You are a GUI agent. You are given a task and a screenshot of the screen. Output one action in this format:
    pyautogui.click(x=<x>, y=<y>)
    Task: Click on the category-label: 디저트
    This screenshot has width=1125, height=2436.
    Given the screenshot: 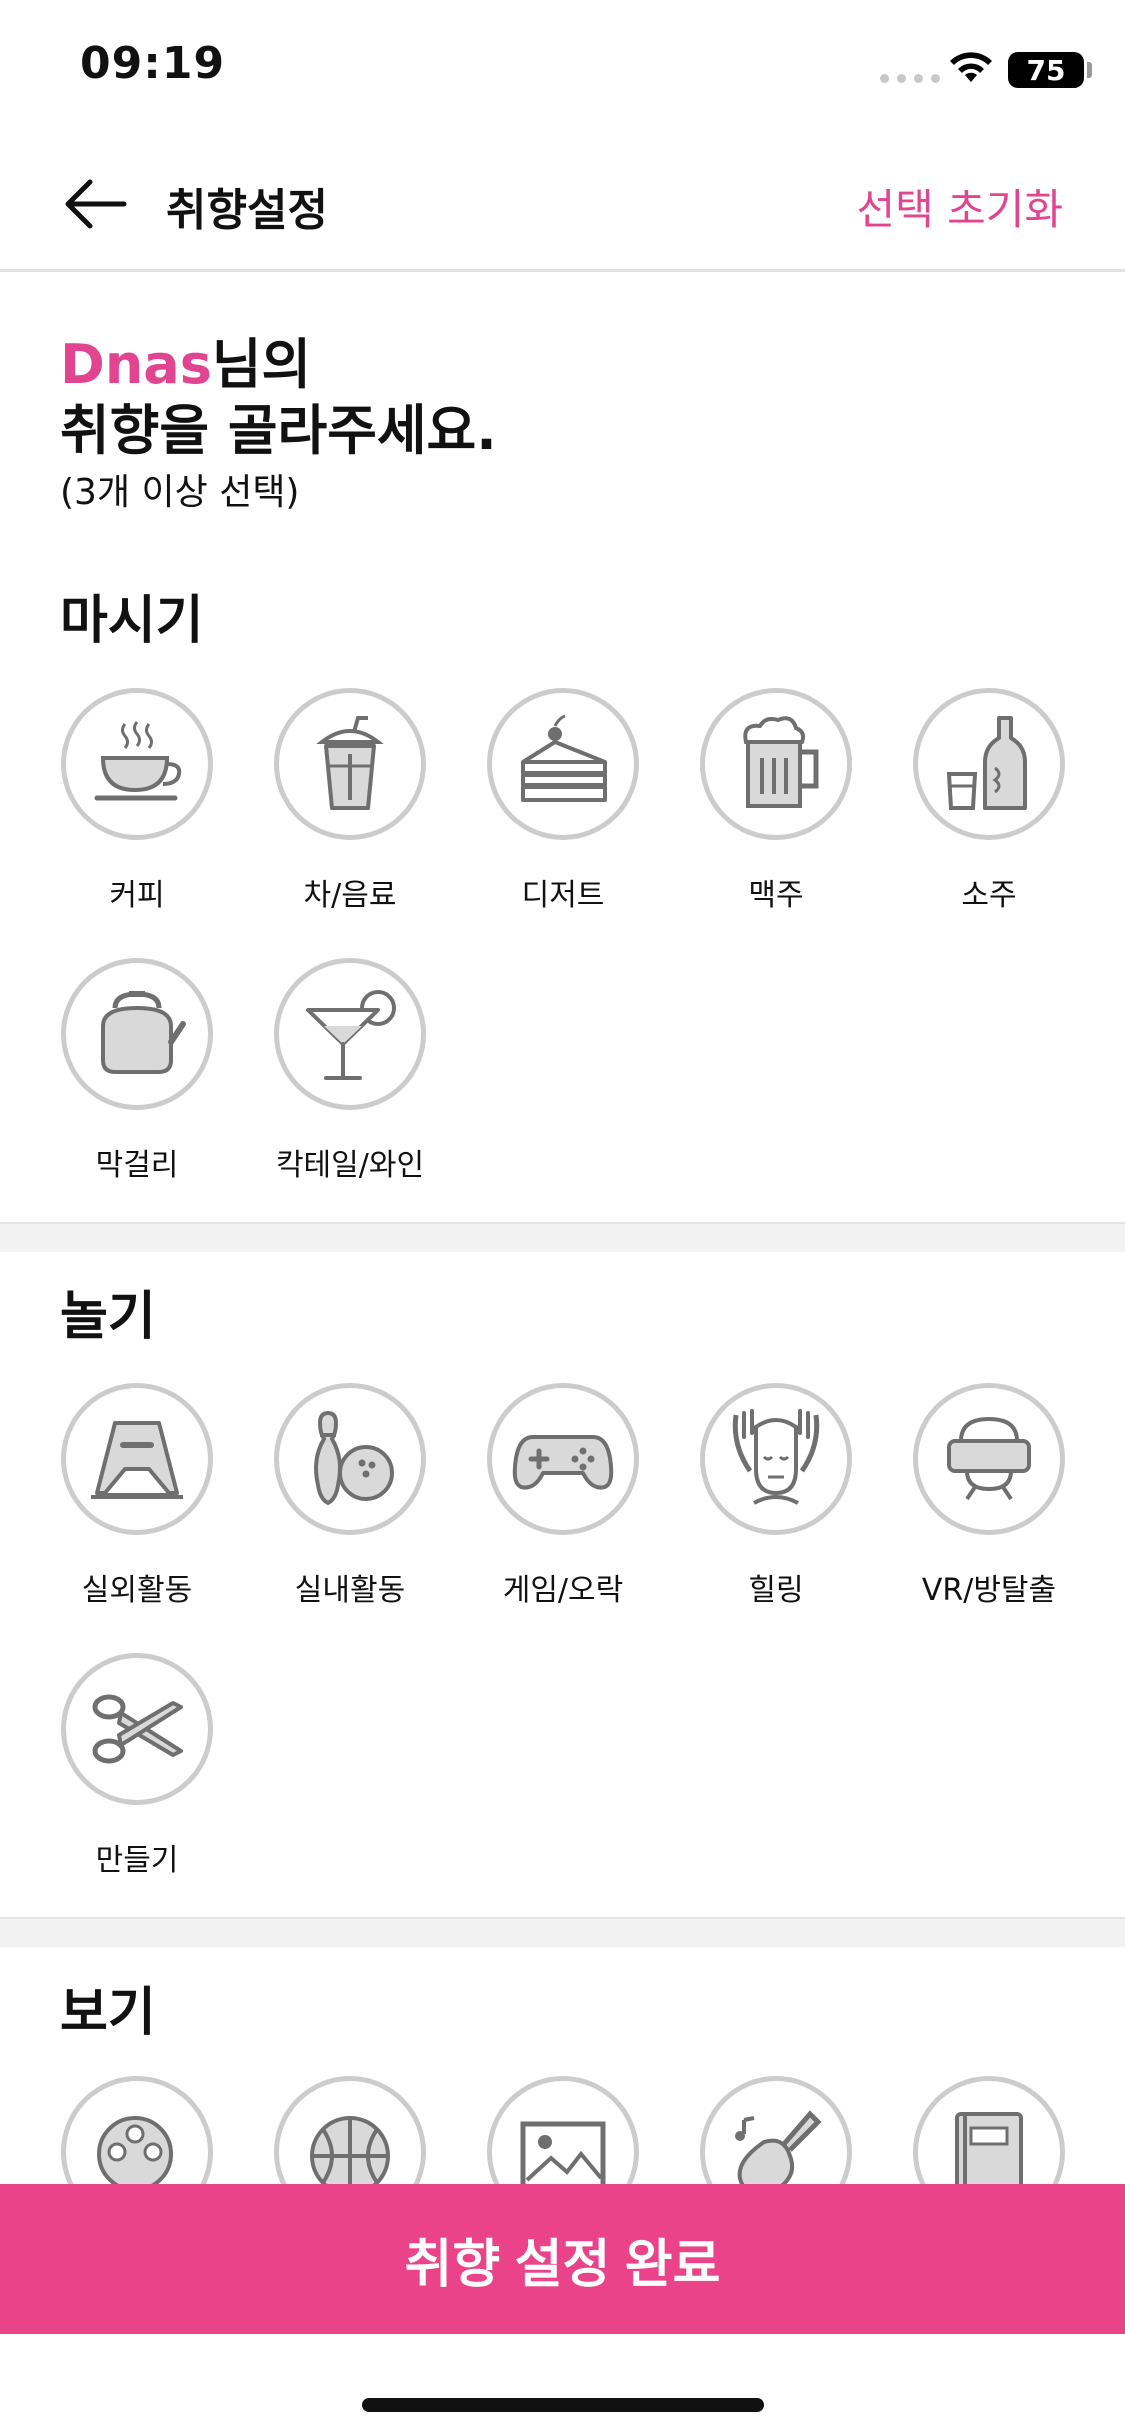 What is the action you would take?
    pyautogui.click(x=563, y=895)
    